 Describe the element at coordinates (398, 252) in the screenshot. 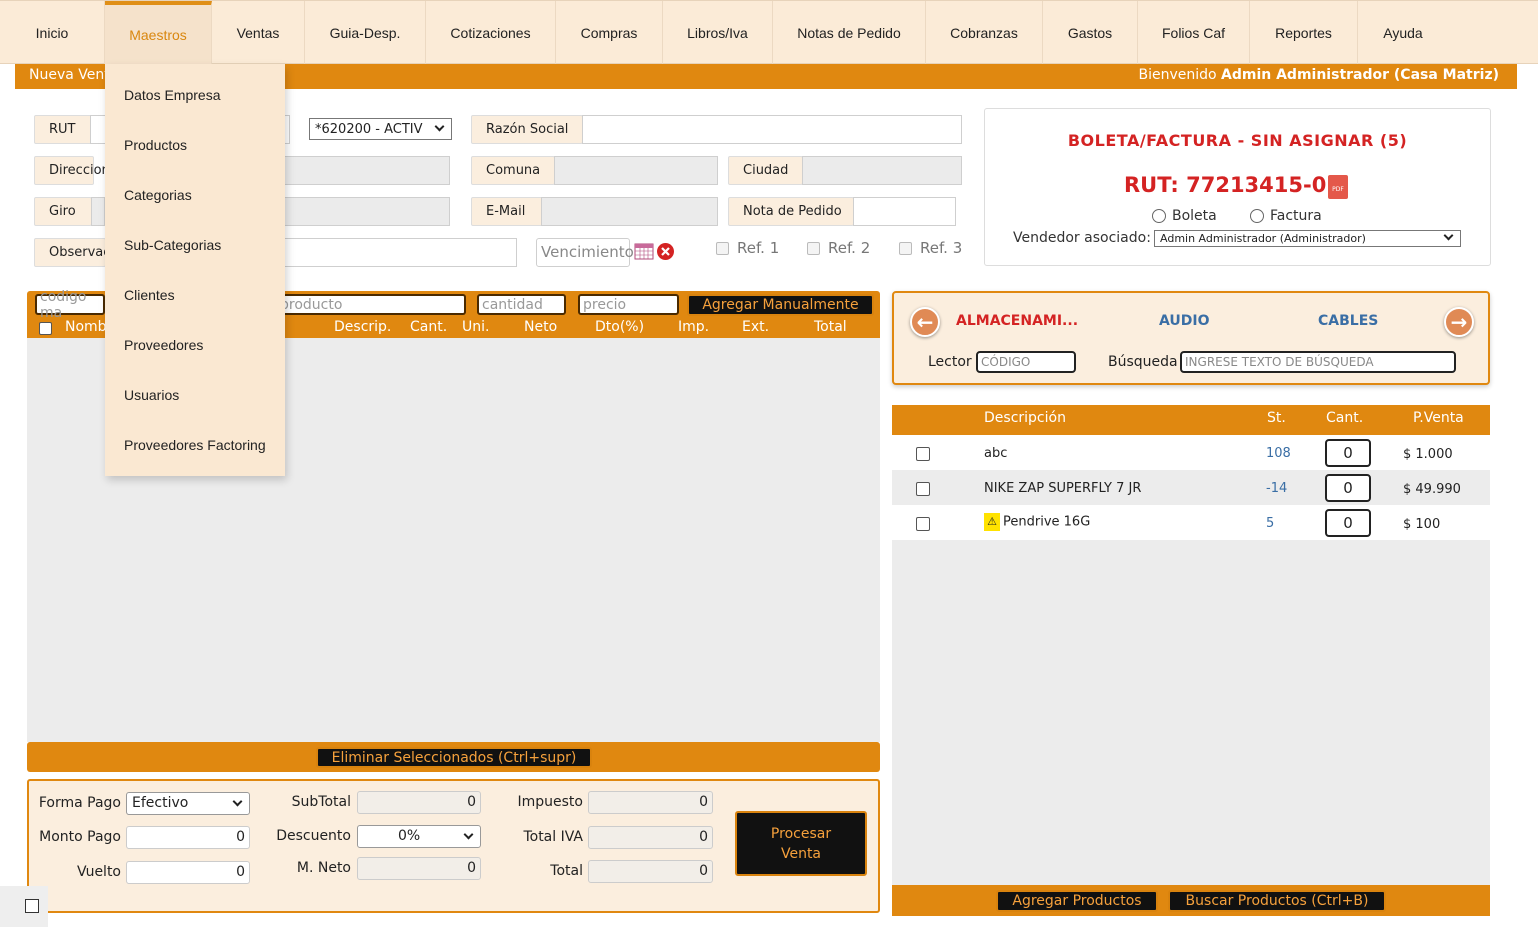

I see `observacion-field` at that location.